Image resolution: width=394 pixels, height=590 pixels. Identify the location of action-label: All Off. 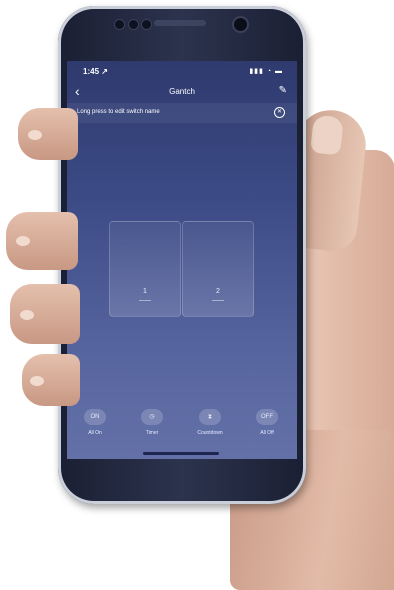
(267, 433).